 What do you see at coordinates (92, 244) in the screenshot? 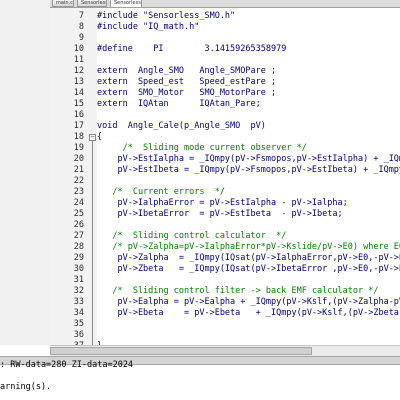
I see `fold-guide-line` at bounding box center [92, 244].